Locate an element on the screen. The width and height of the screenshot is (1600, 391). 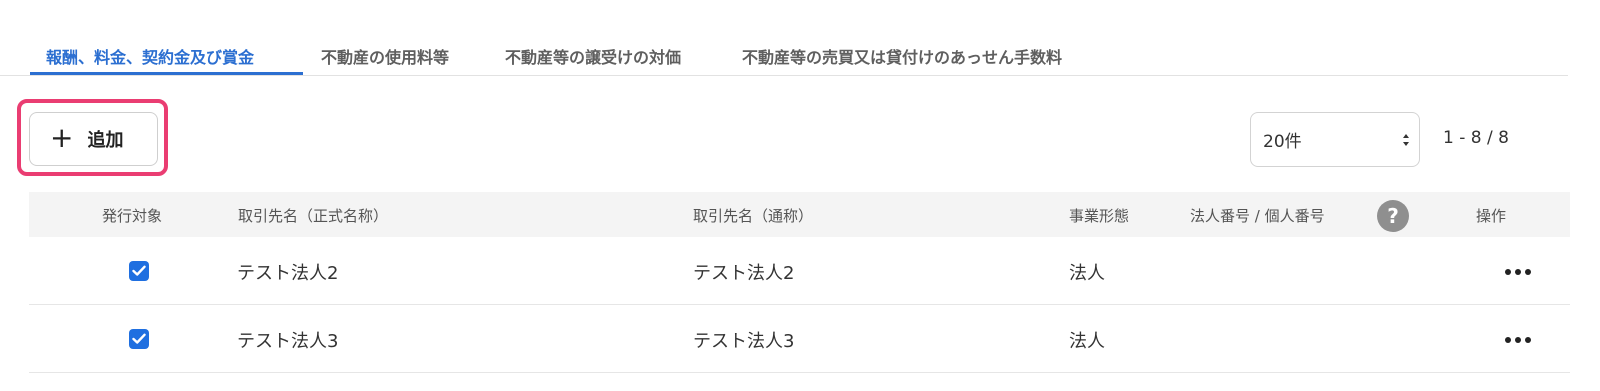
header-official-name: 取引先名（正式名称） is located at coordinates (313, 216).